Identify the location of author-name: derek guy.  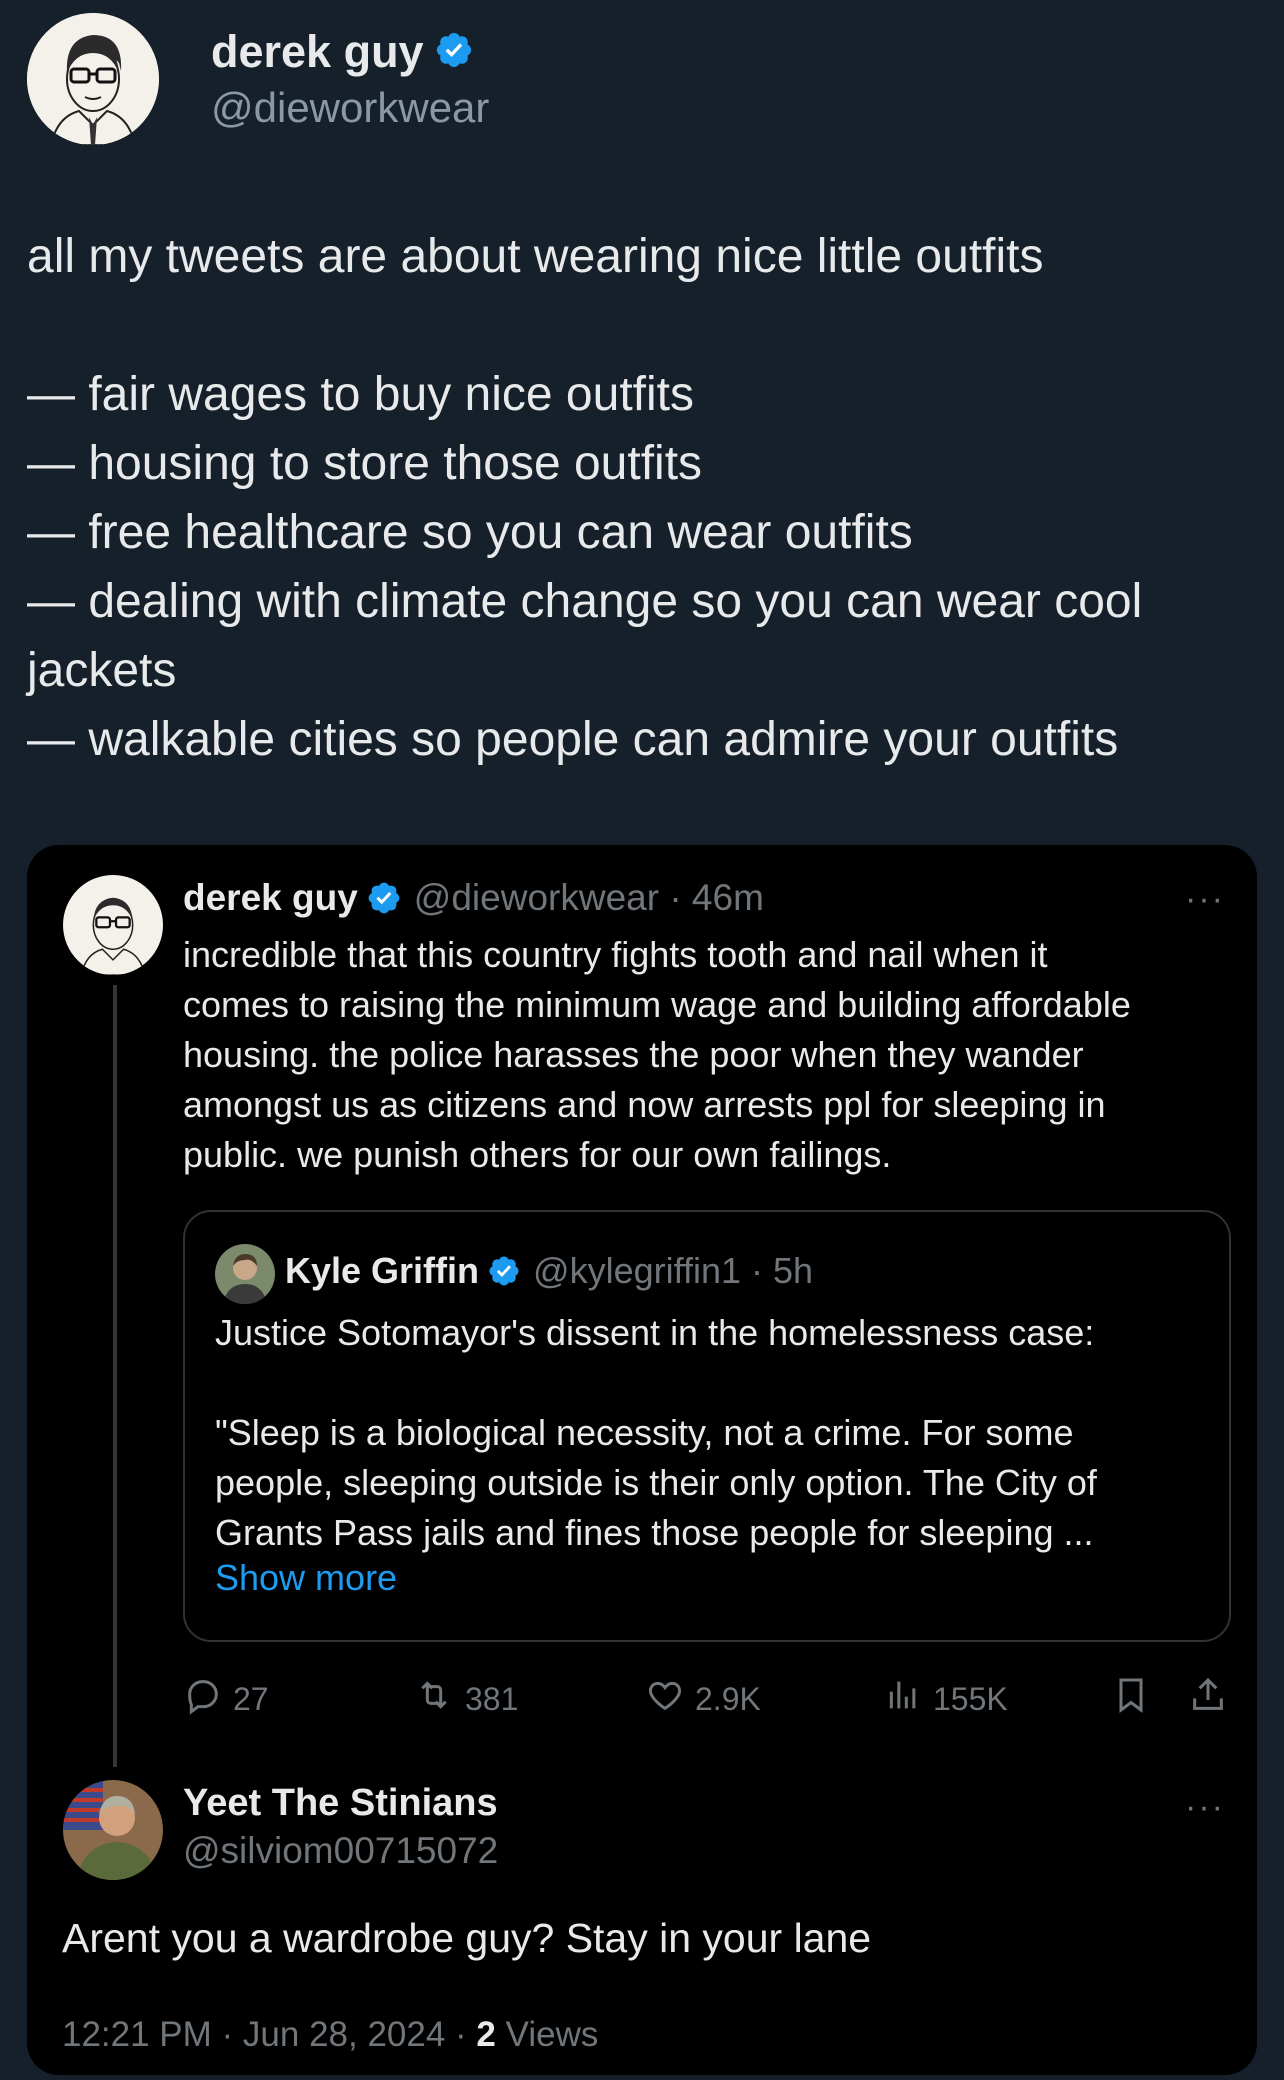
(317, 52).